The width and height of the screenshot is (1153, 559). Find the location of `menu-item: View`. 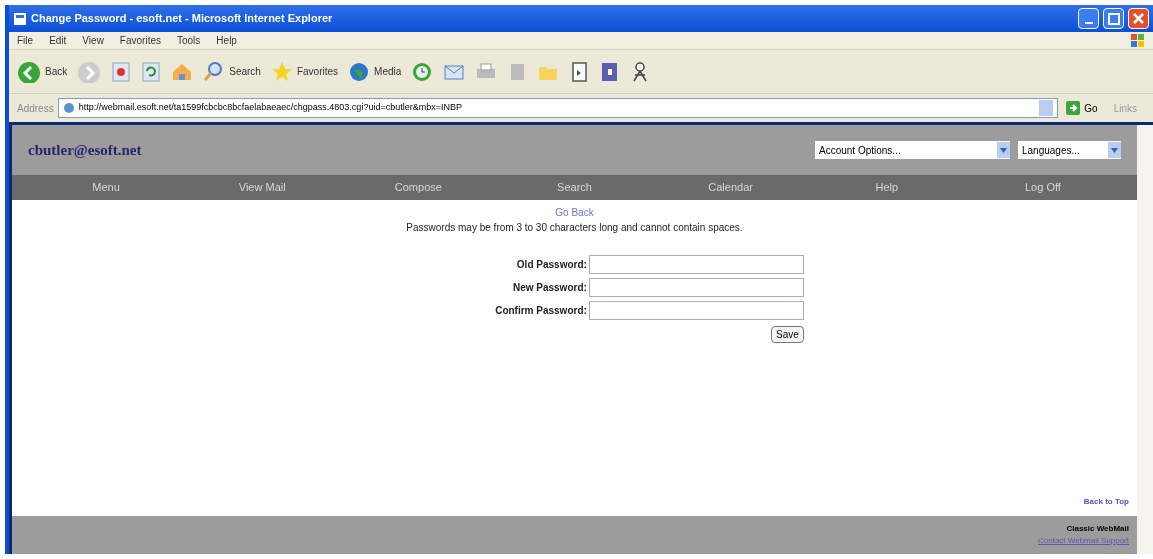

menu-item: View is located at coordinates (93, 40).